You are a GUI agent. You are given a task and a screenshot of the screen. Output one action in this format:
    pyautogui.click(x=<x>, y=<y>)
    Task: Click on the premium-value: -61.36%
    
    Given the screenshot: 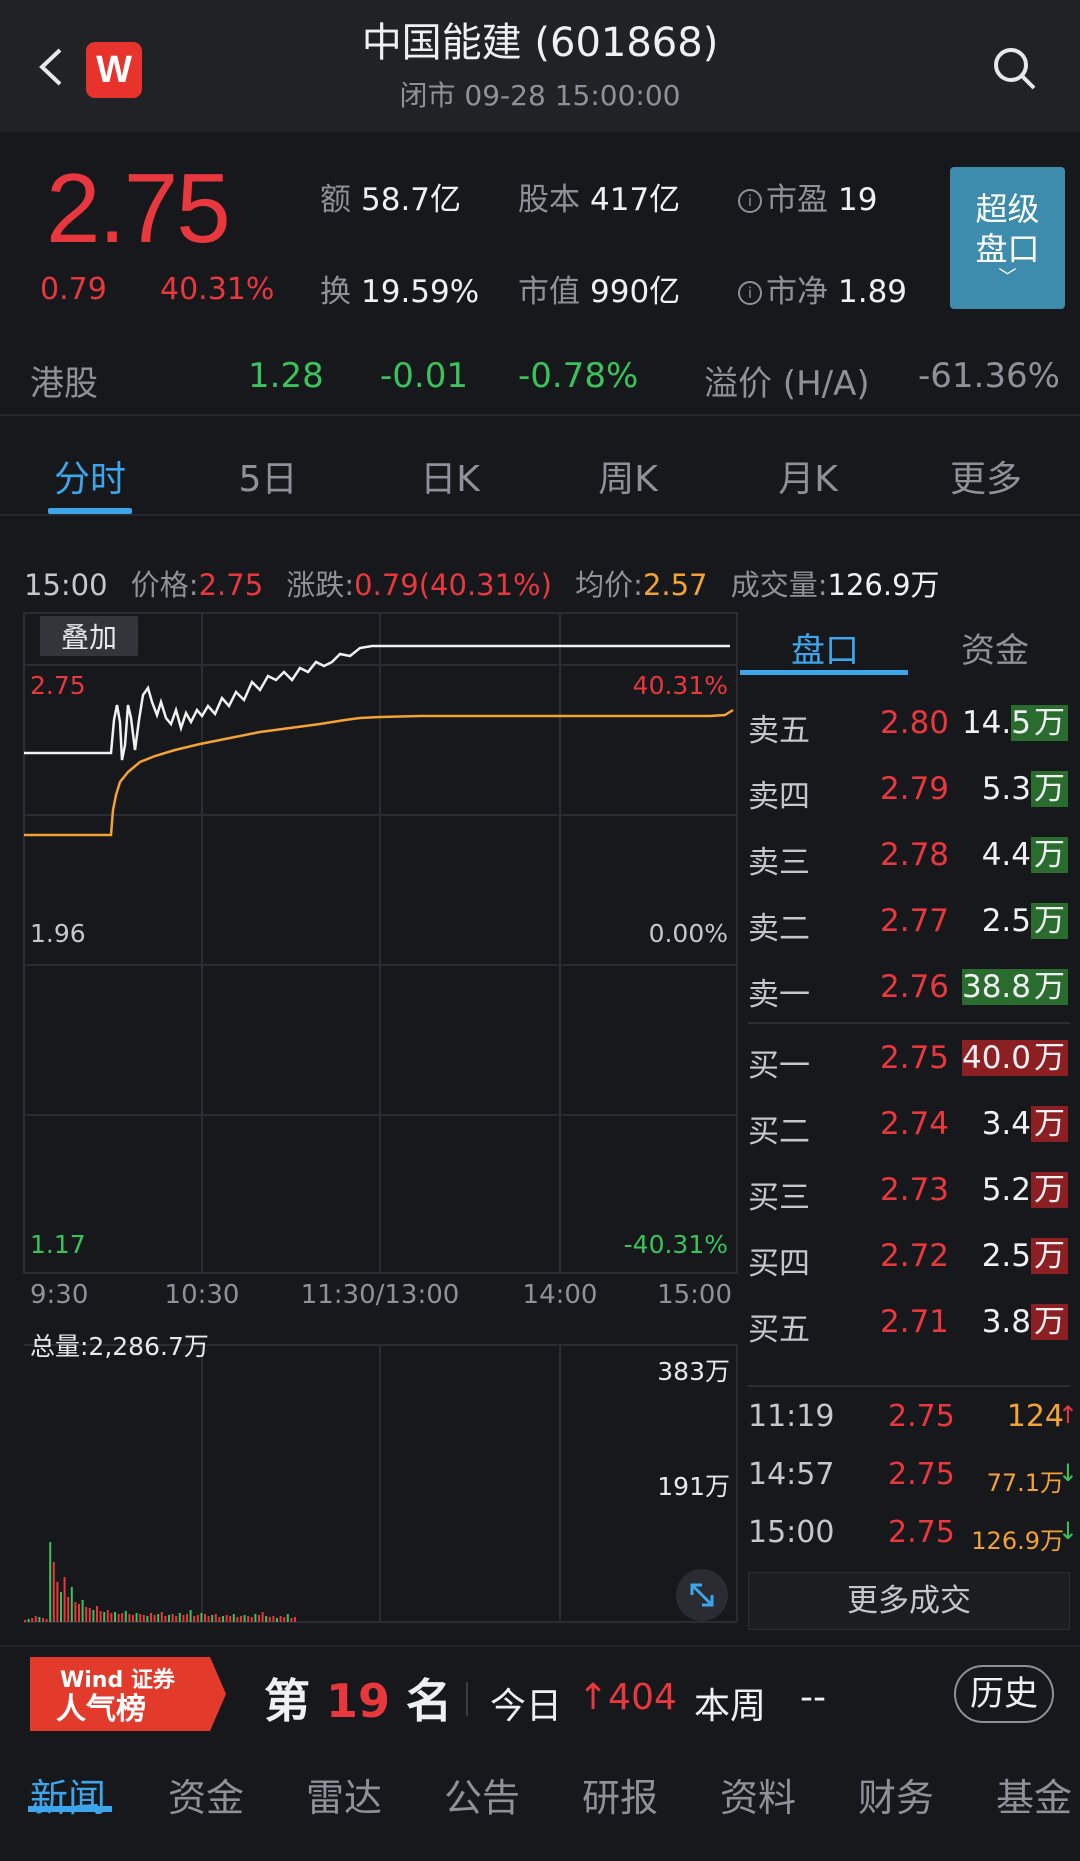 What is the action you would take?
    pyautogui.click(x=989, y=376)
    